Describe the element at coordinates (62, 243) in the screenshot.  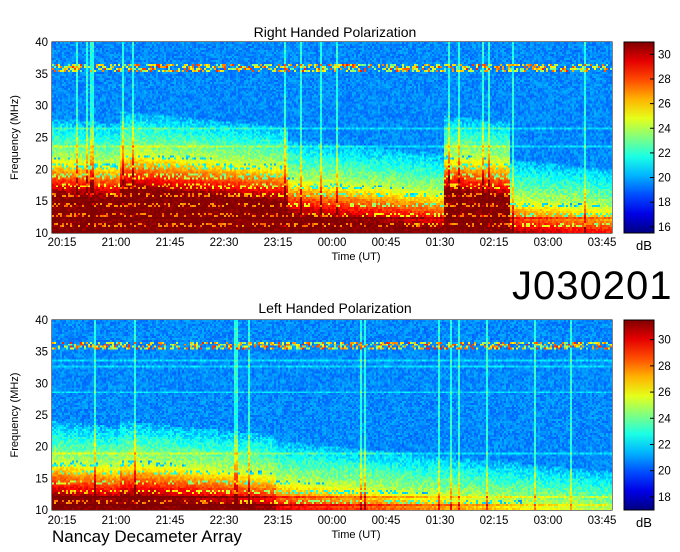
I see `x-tick-label: 20:15` at that location.